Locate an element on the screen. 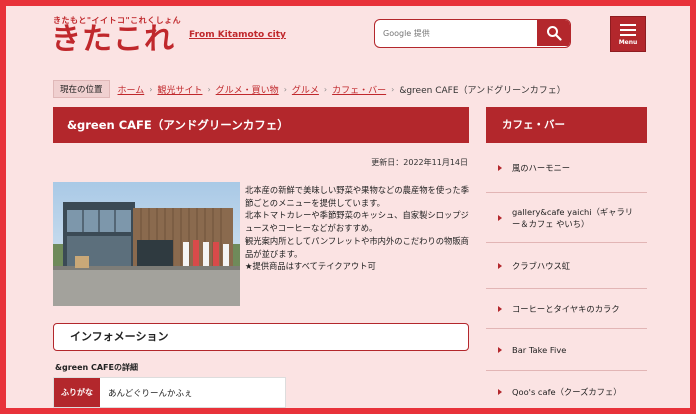 This screenshot has width=696, height=414. page-title: &green CAFE（アンドグリーンカフェ） is located at coordinates (261, 125).